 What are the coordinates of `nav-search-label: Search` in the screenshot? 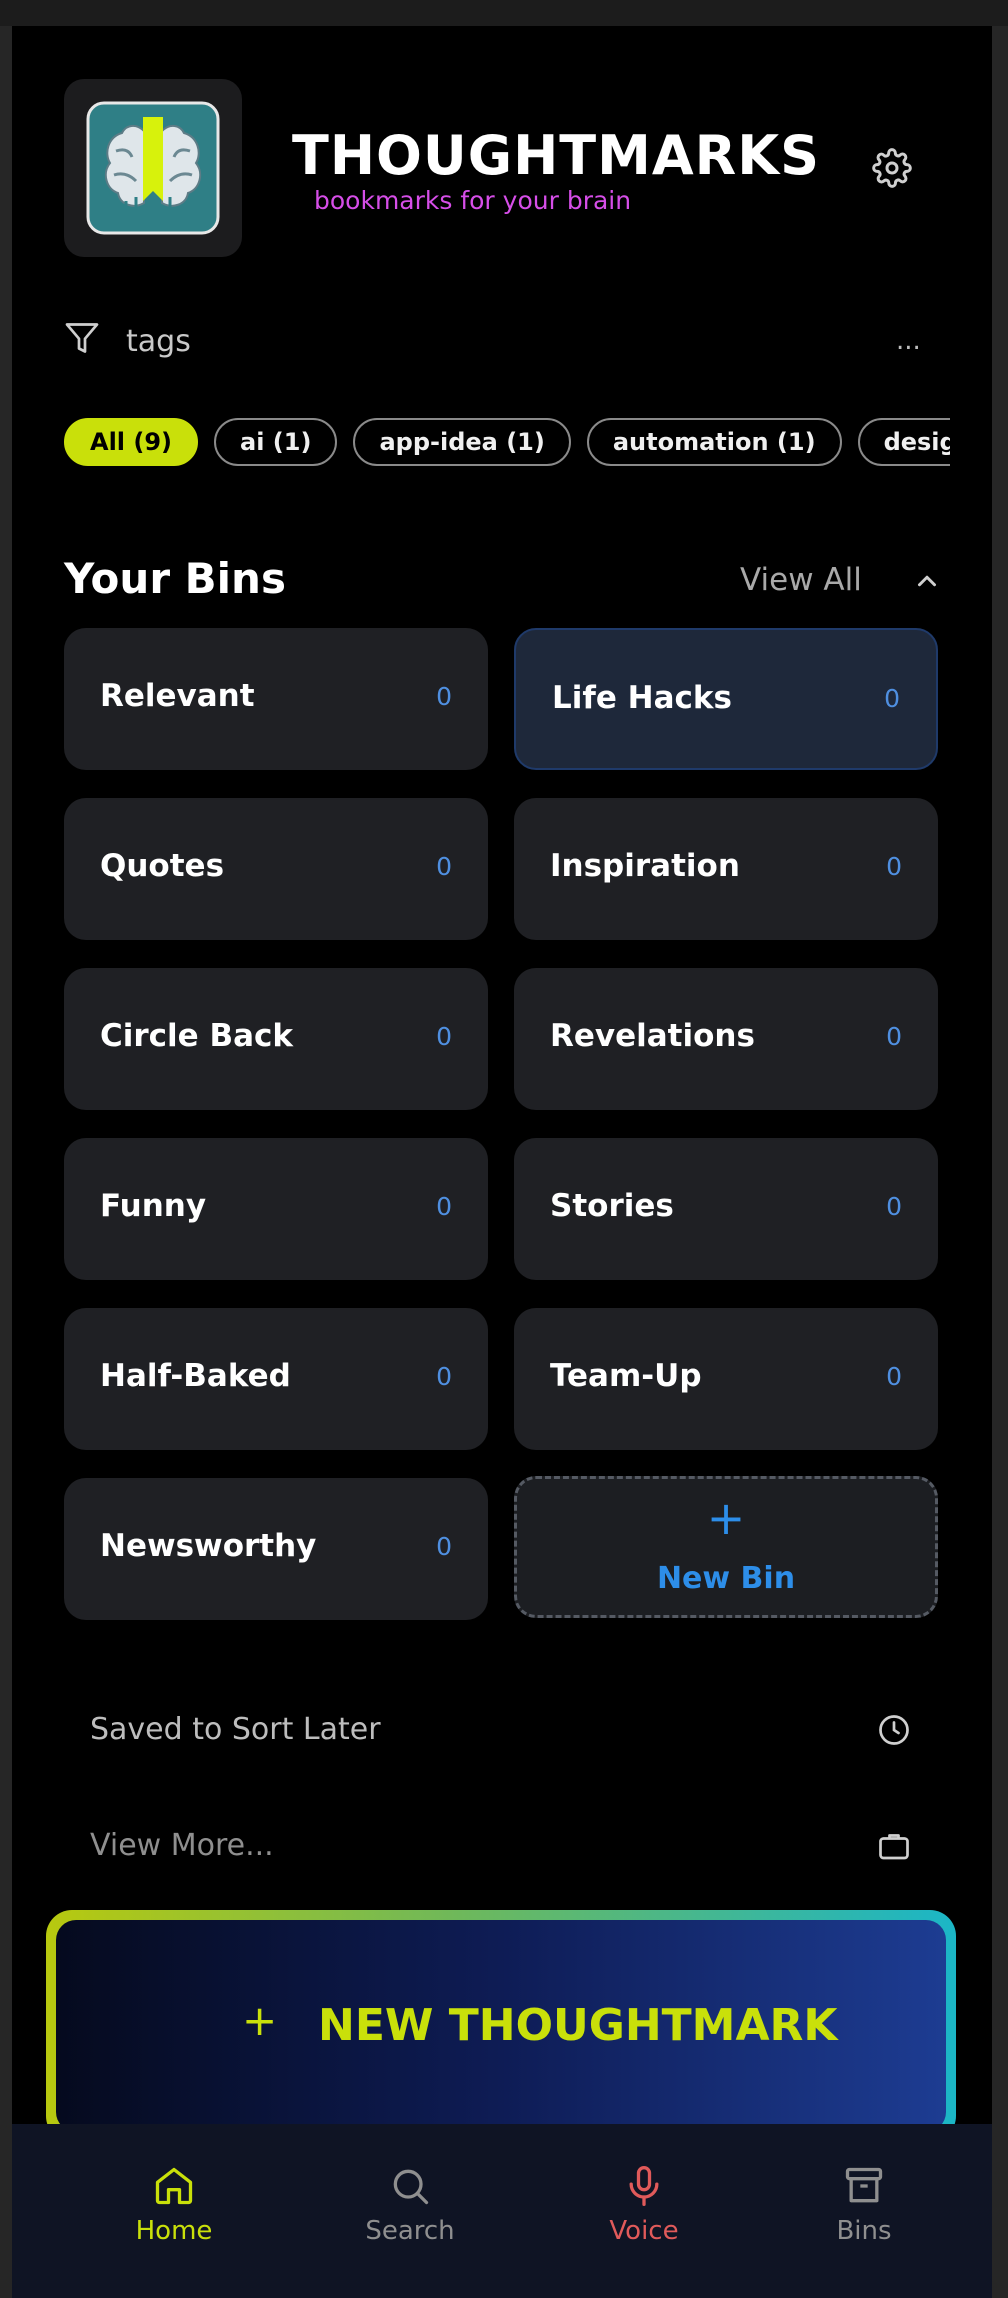 It's located at (410, 2231).